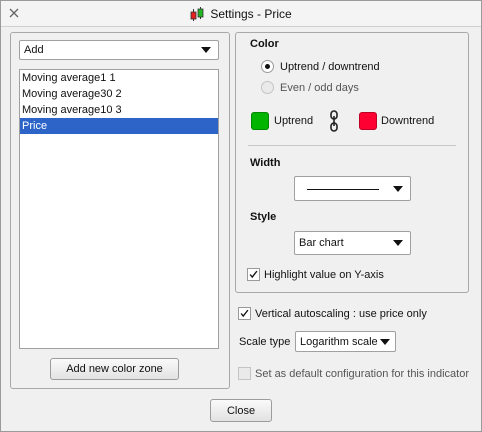 The height and width of the screenshot is (432, 482). I want to click on line-width-select, so click(352, 188).